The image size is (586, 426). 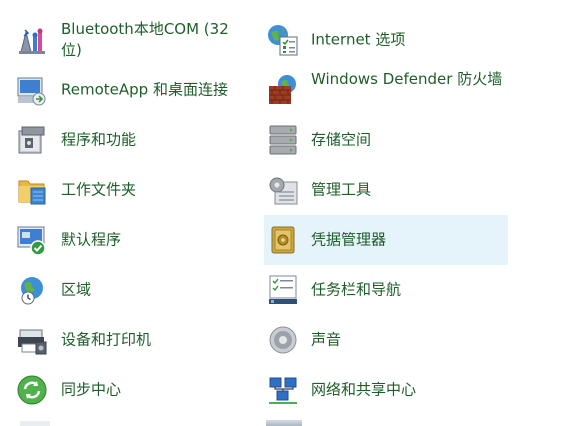 What do you see at coordinates (99, 189) in the screenshot?
I see `item-label: 工作文件夹` at bounding box center [99, 189].